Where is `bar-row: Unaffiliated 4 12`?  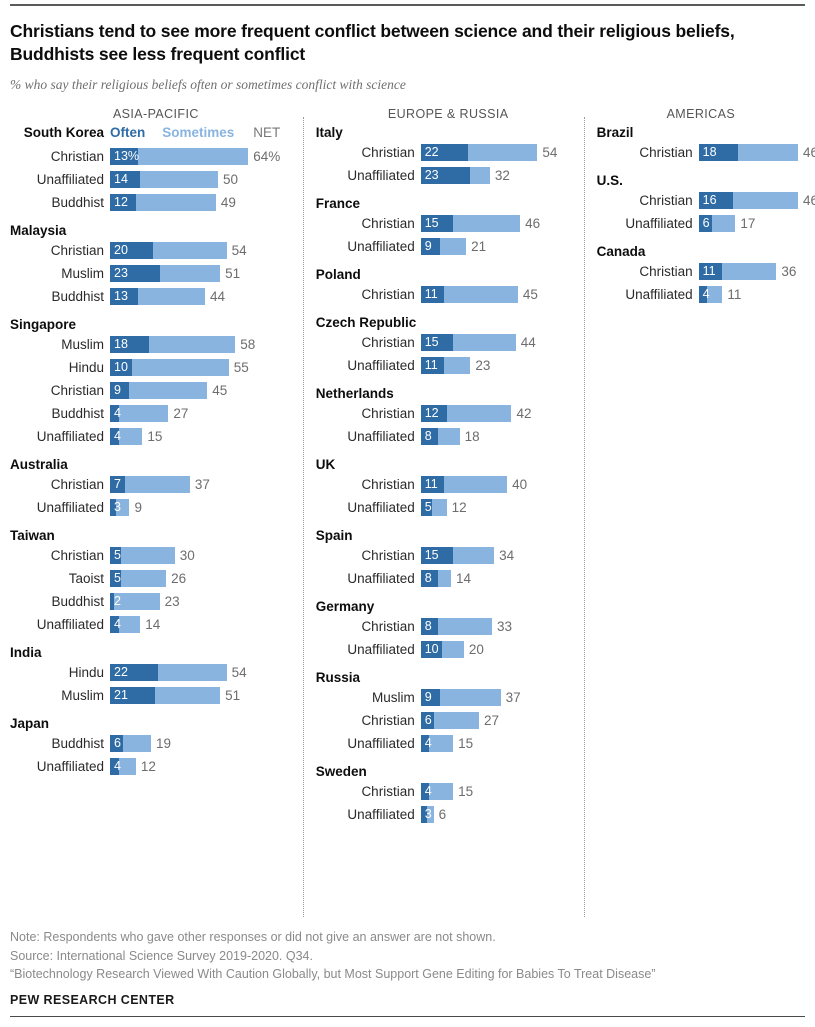 bar-row: Unaffiliated 4 12 is located at coordinates (156, 766).